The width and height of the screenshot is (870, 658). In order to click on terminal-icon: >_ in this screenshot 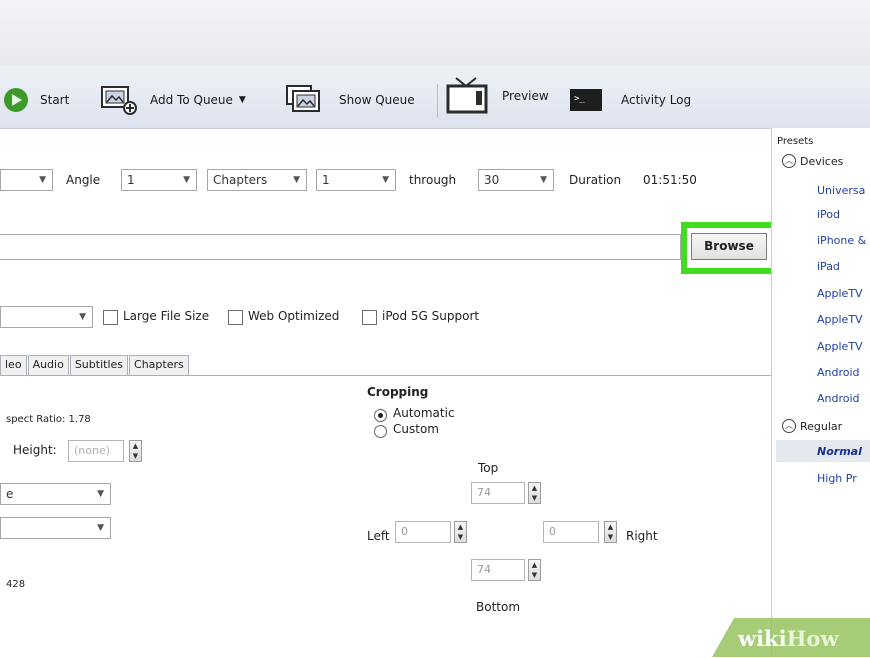, I will do `click(586, 100)`.